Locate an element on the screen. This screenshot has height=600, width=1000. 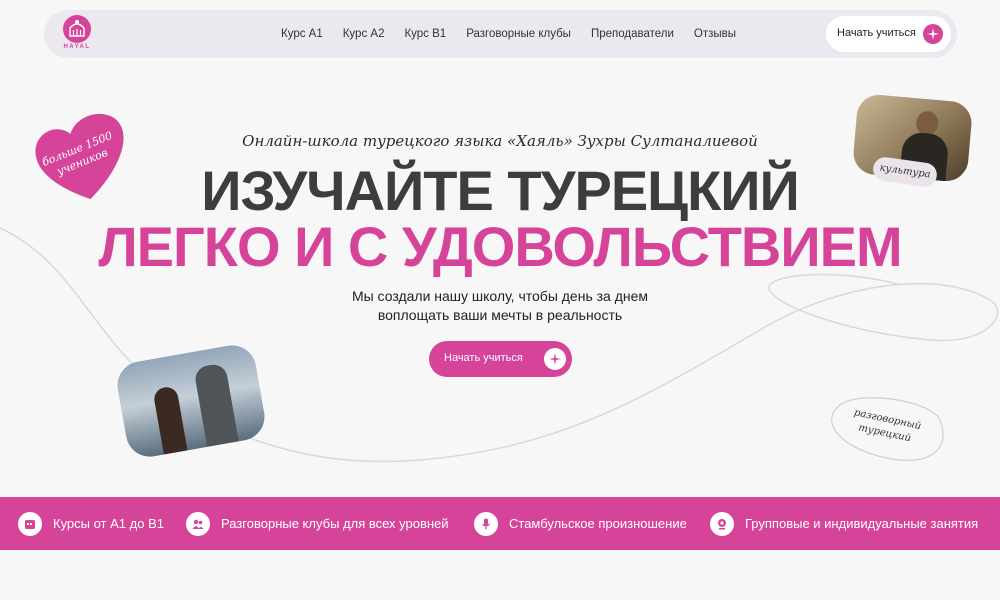
hero-description-line: воплощать ваши мечты в реальность is located at coordinates (500, 315).